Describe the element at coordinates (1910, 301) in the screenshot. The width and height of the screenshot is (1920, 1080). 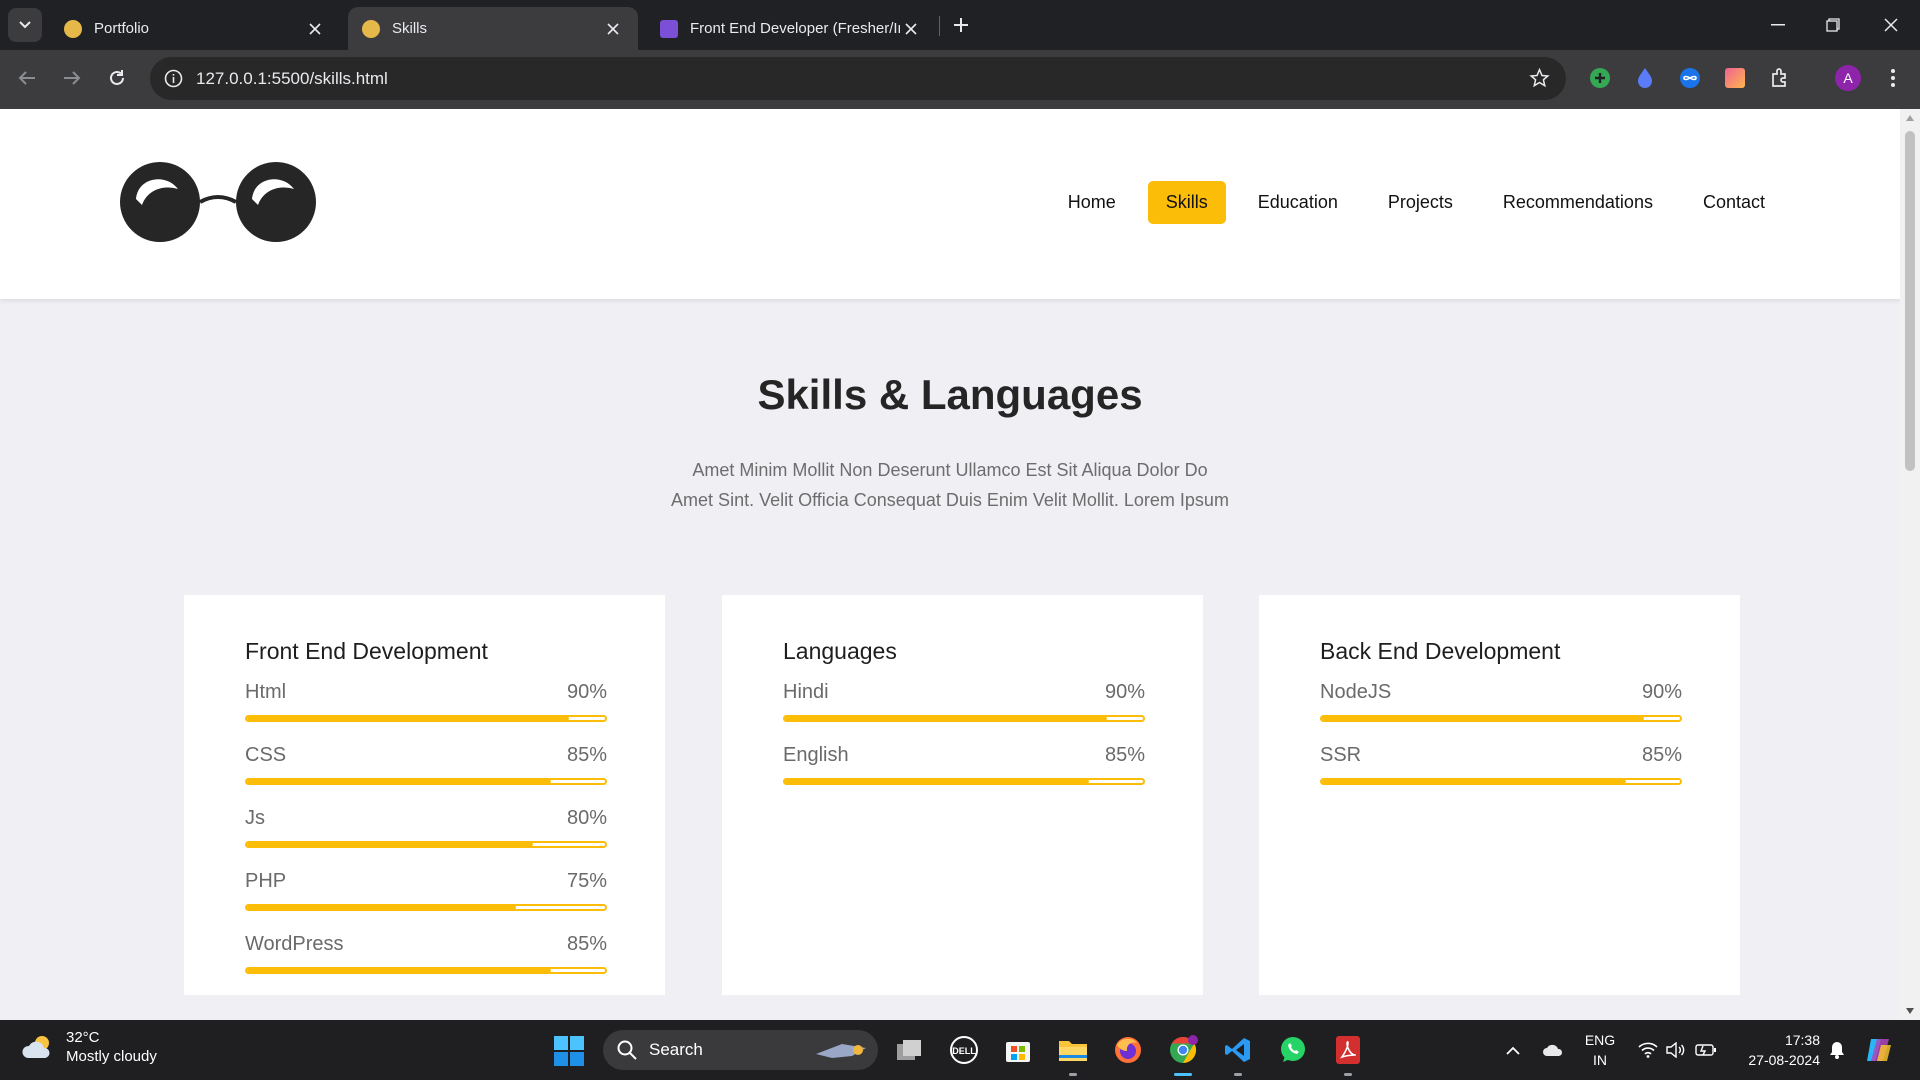
I see `scrollbar-thumb` at that location.